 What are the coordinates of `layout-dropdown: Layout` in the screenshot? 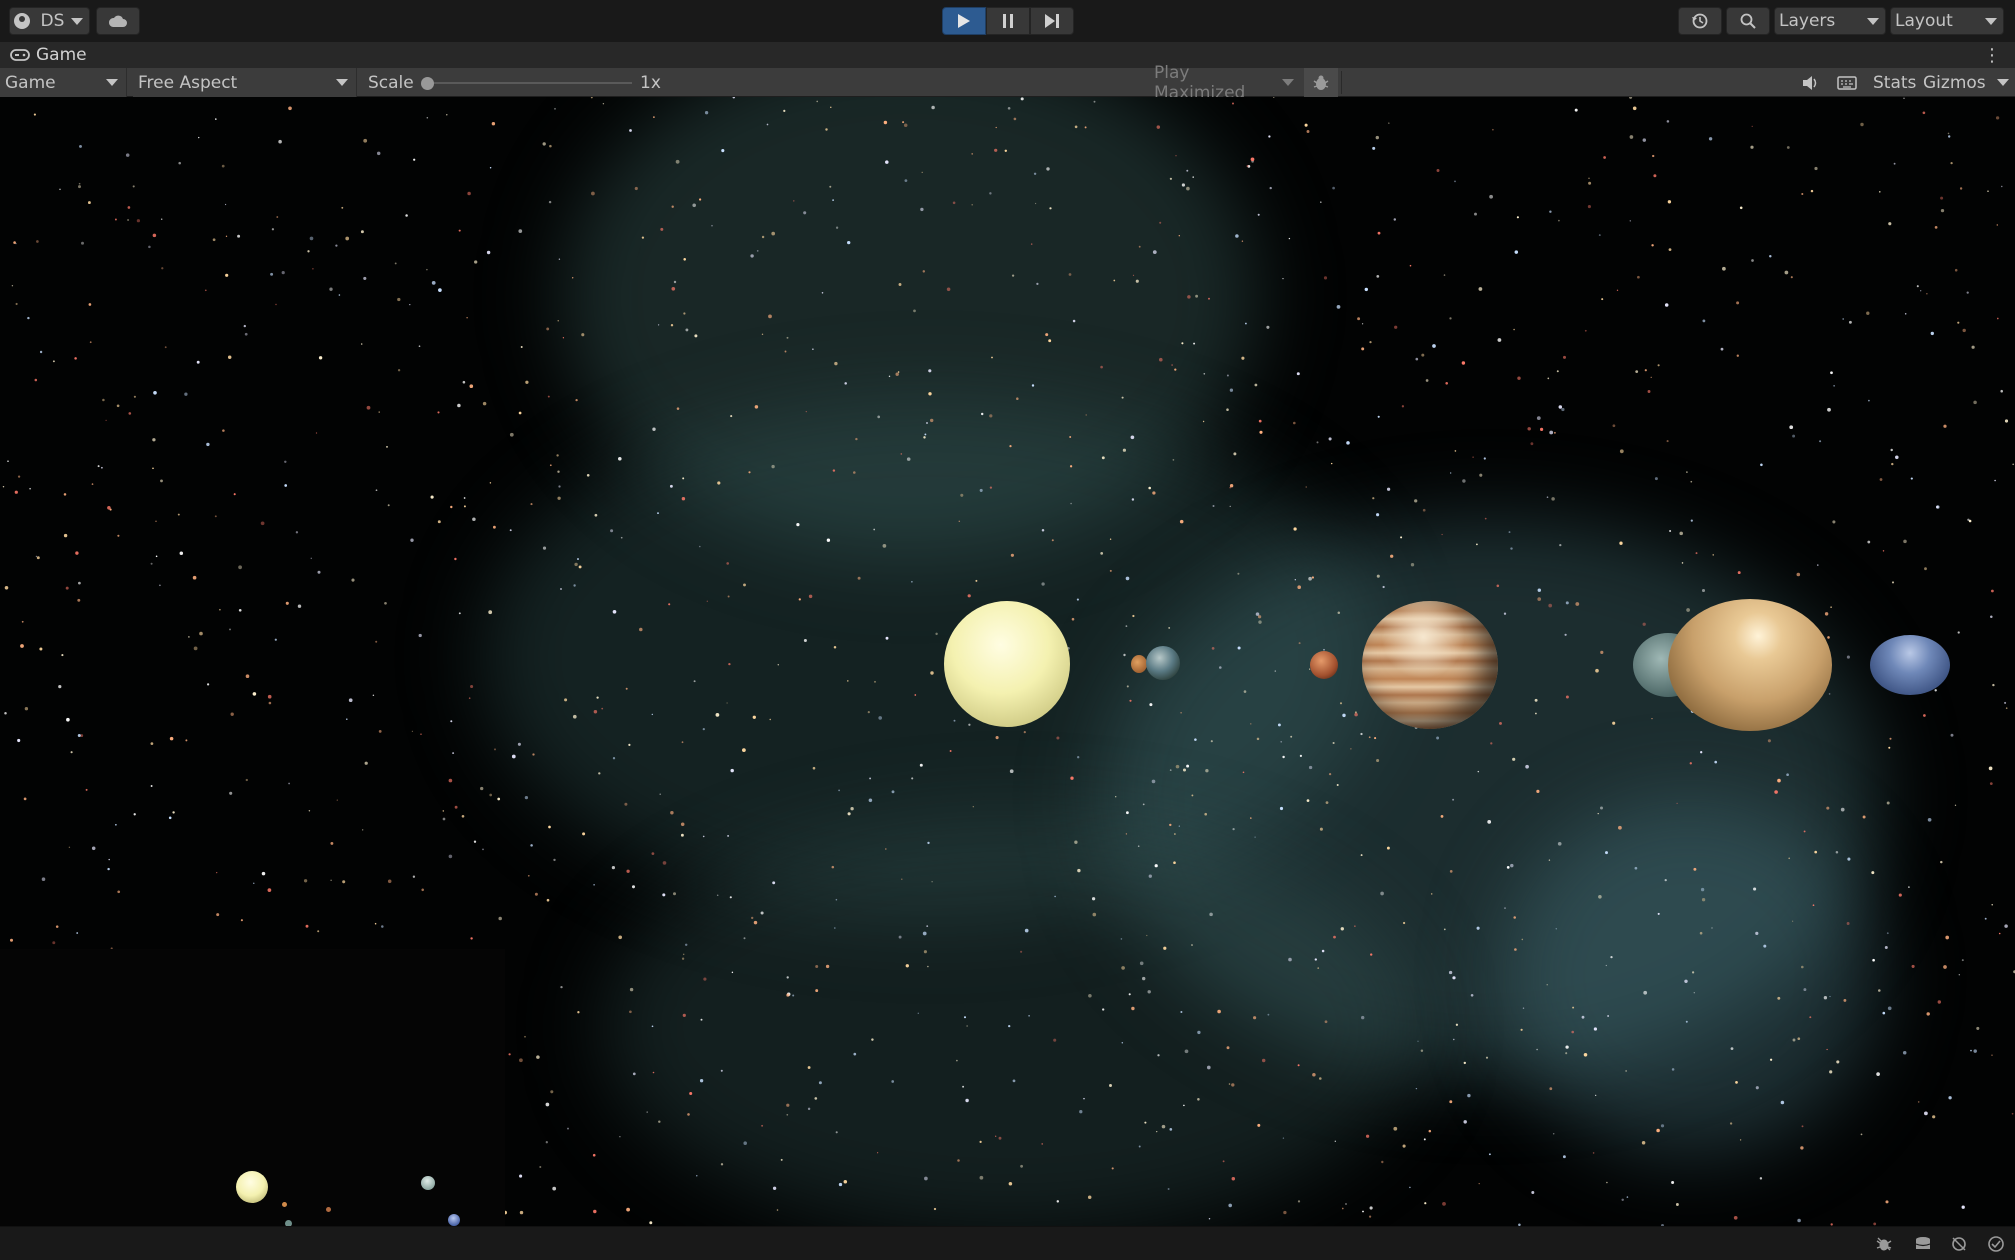 It's located at (1947, 21).